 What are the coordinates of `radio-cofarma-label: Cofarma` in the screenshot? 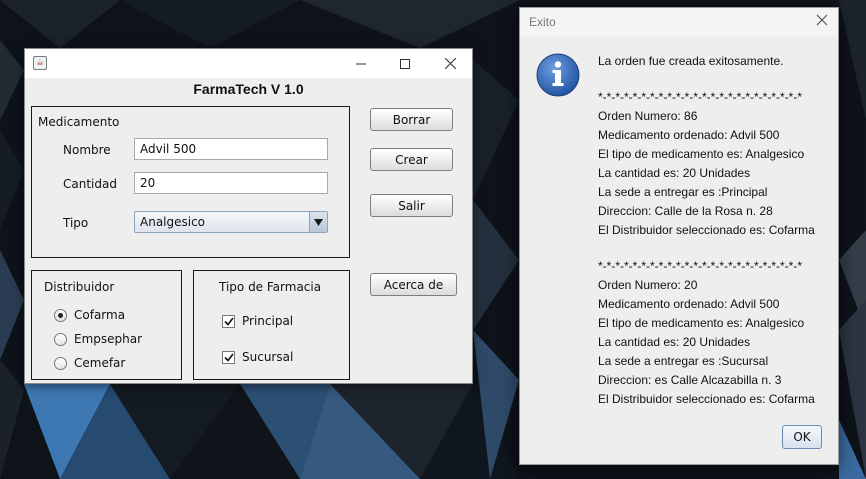 It's located at (100, 315).